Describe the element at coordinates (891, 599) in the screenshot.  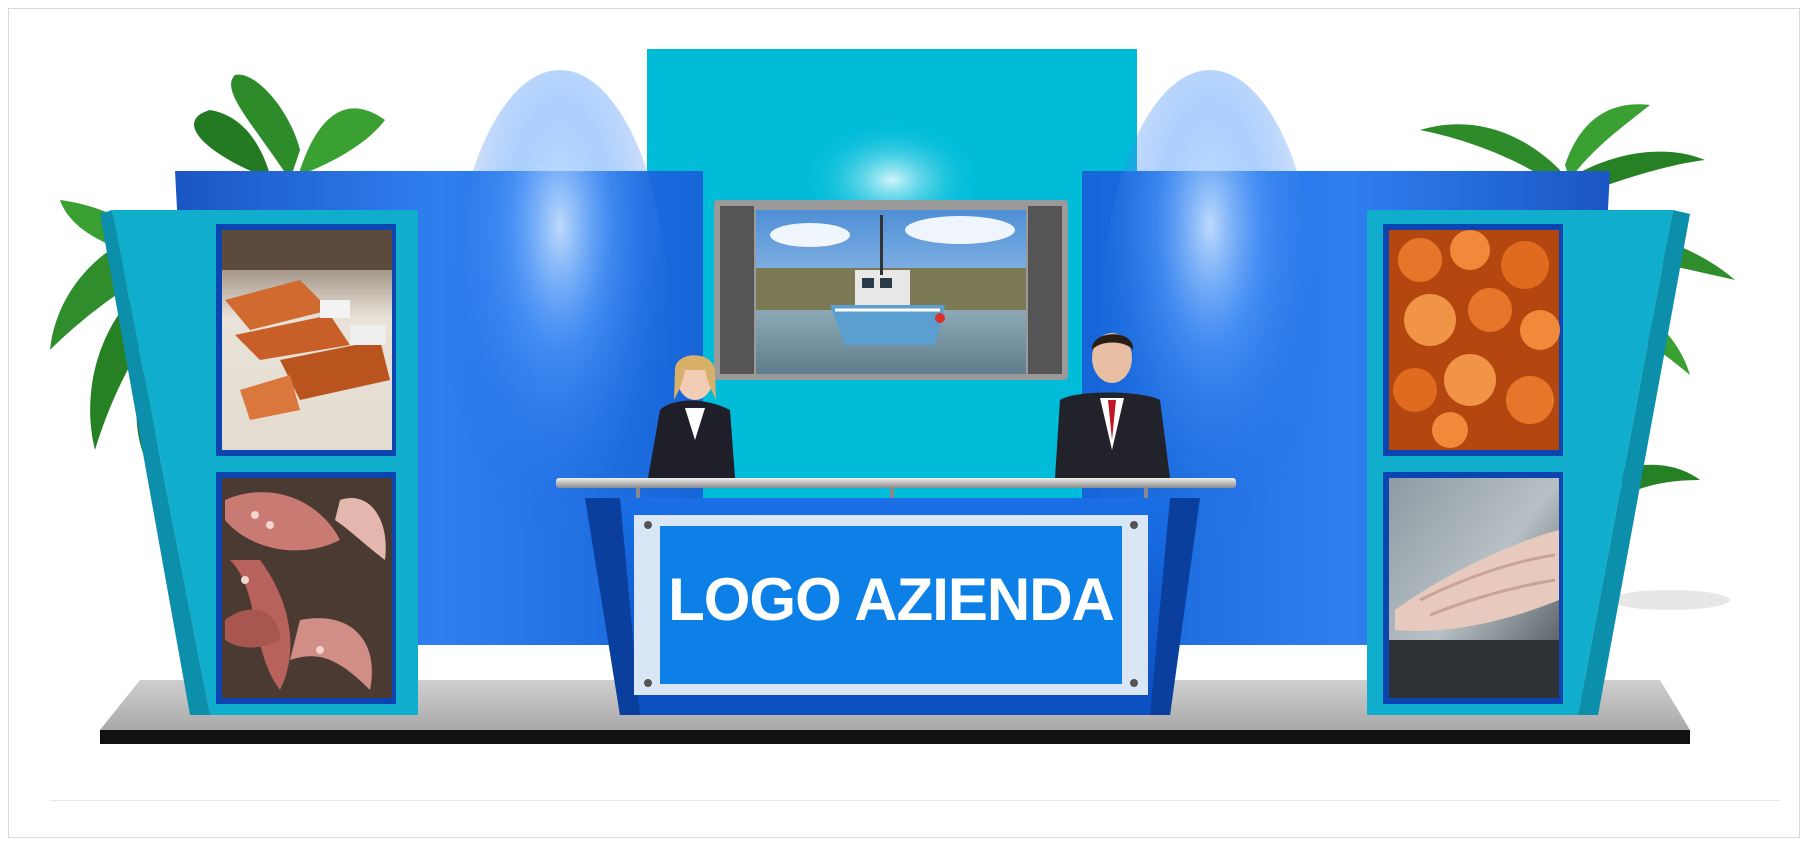
I see `logo-azienda-text: LOGO AZIENDA` at that location.